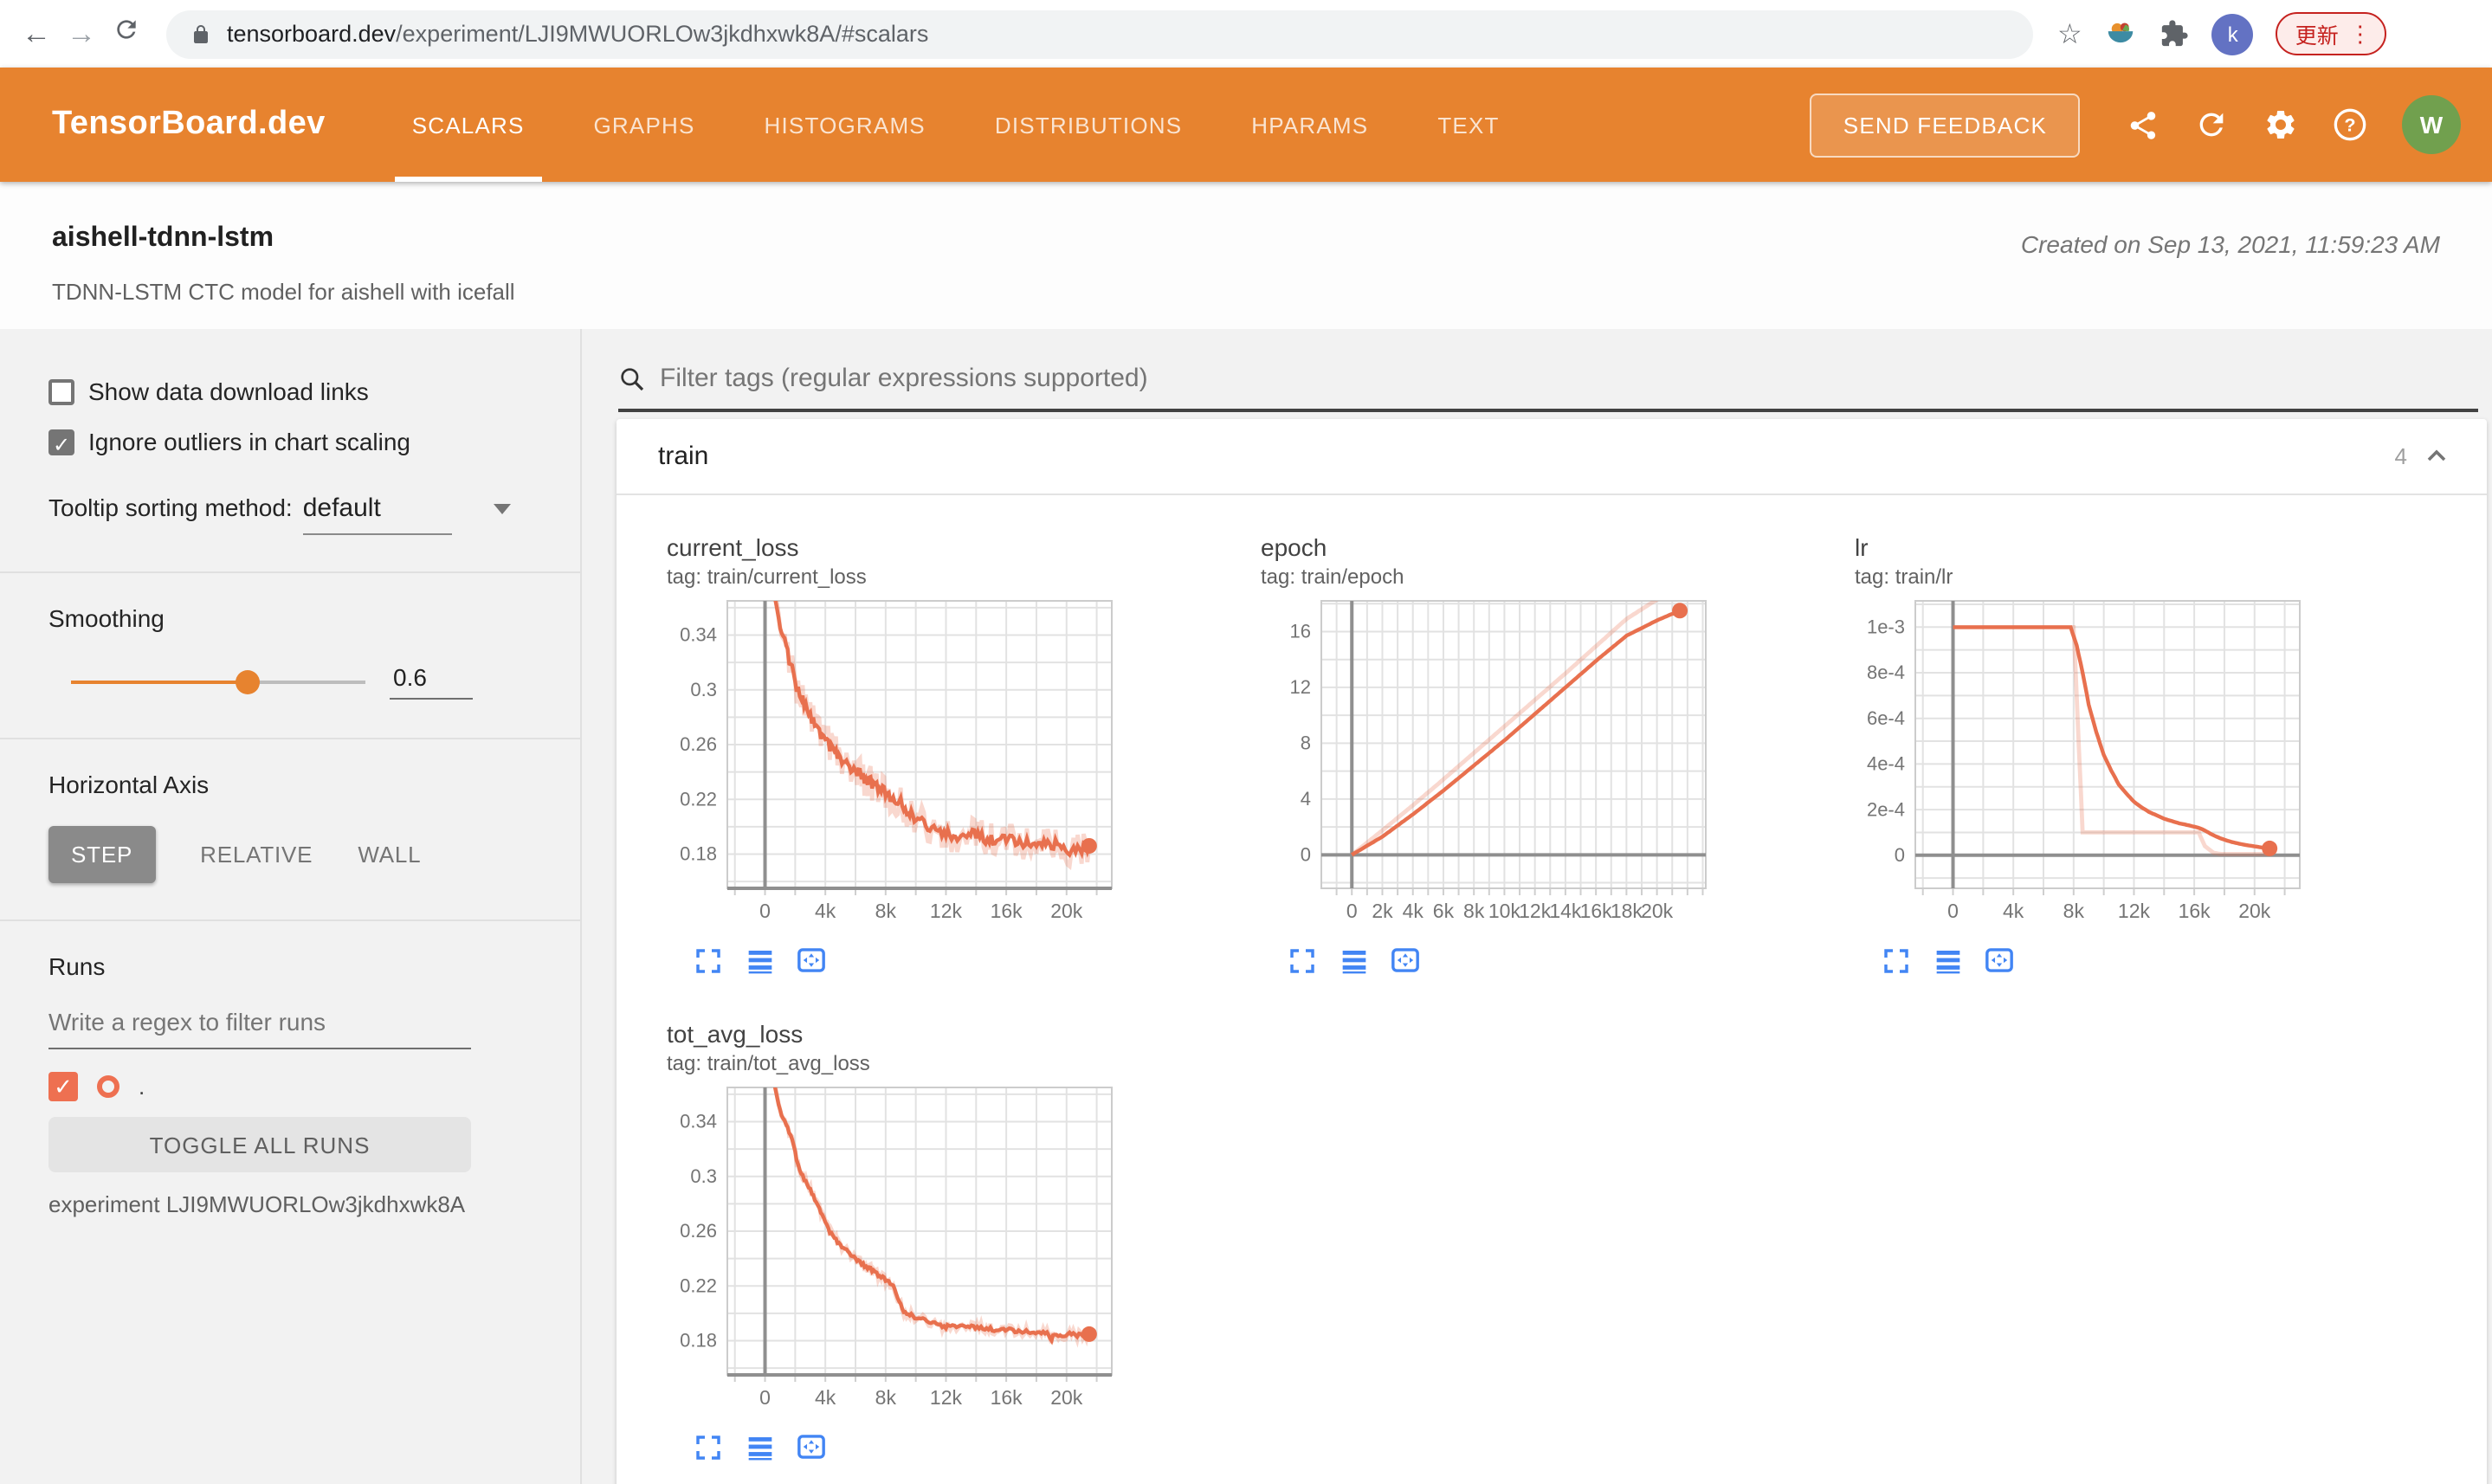 The width and height of the screenshot is (2492, 1484). I want to click on browser-profile-avatar: k, so click(2232, 34).